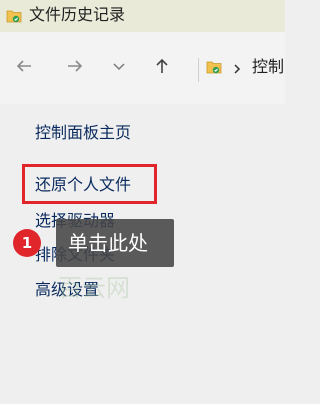 This screenshot has width=320, height=404. Describe the element at coordinates (14, 15) in the screenshot. I see `file-history-folder-icon` at that location.